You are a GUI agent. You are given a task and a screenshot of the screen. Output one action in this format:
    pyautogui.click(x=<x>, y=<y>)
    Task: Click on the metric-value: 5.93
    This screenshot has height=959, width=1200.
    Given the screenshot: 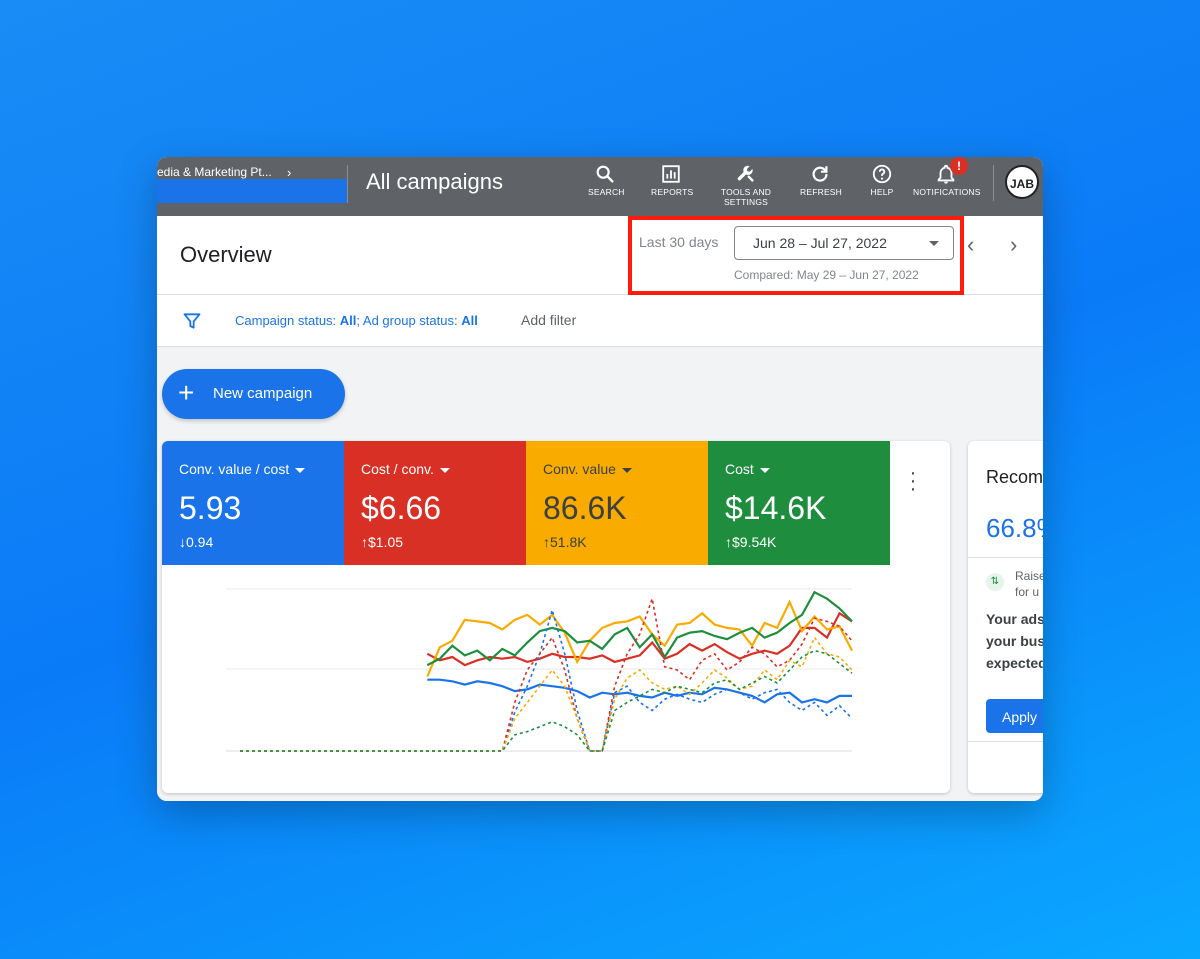 What is the action you would take?
    pyautogui.click(x=210, y=508)
    